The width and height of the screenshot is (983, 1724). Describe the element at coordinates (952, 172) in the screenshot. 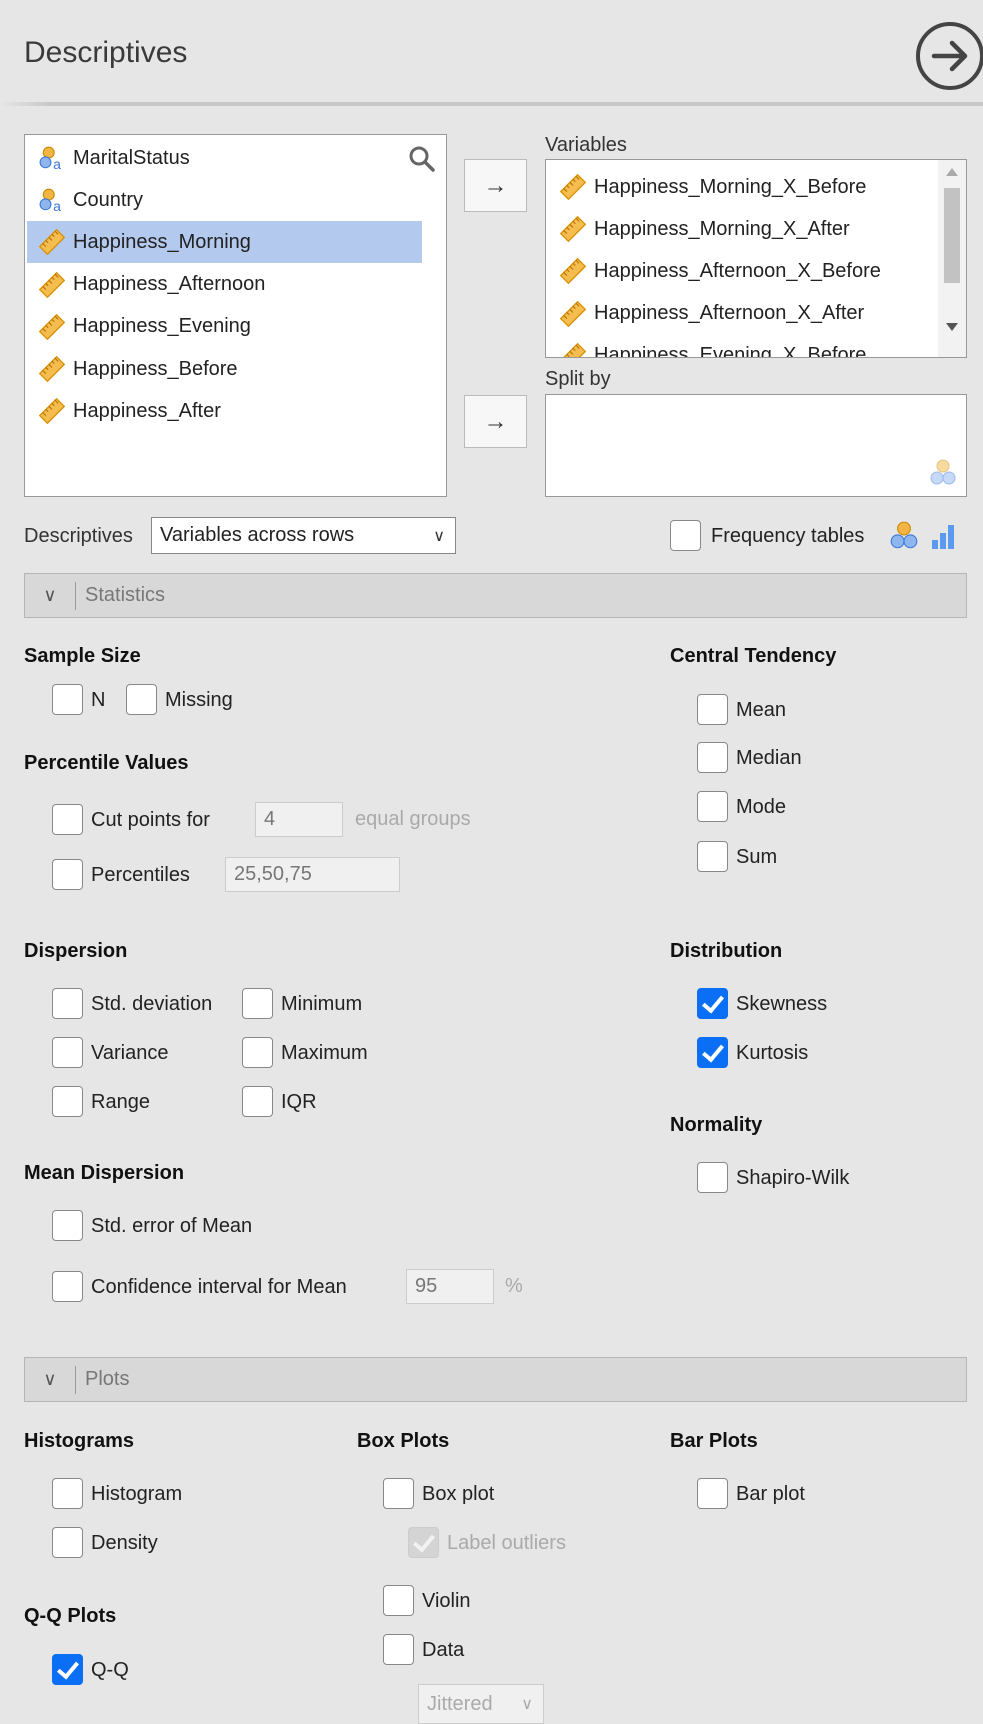

I see `scroll-up-icon` at that location.